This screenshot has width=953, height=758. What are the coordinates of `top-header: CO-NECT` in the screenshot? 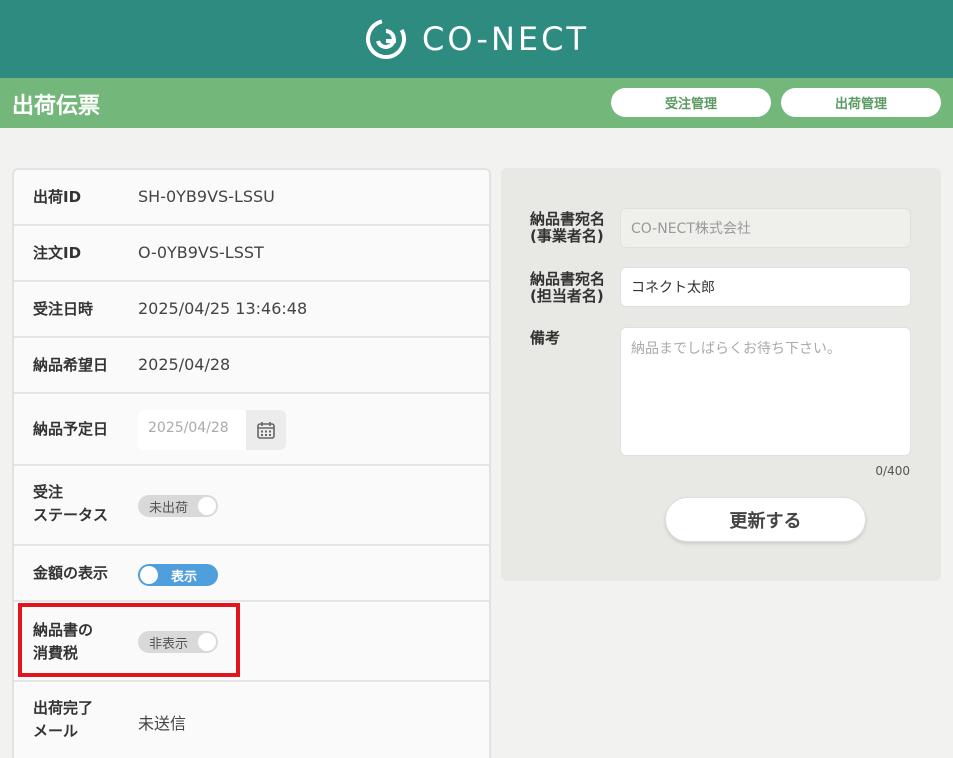 It's located at (476, 39).